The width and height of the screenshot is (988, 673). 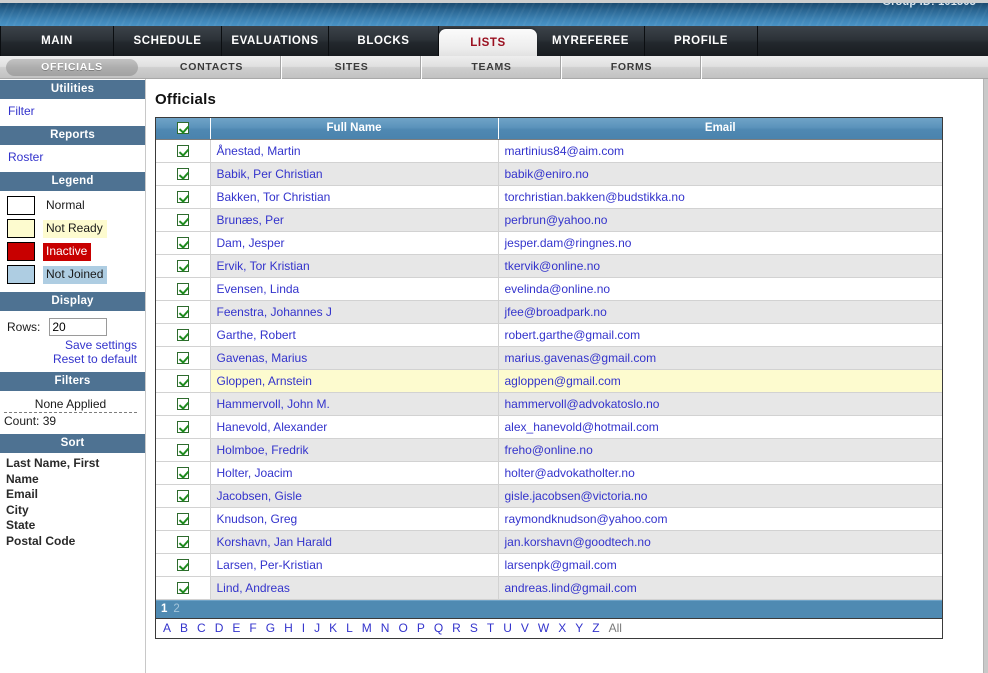 What do you see at coordinates (591, 41) in the screenshot?
I see `nav-tab-myreferee: MYREFEREE` at bounding box center [591, 41].